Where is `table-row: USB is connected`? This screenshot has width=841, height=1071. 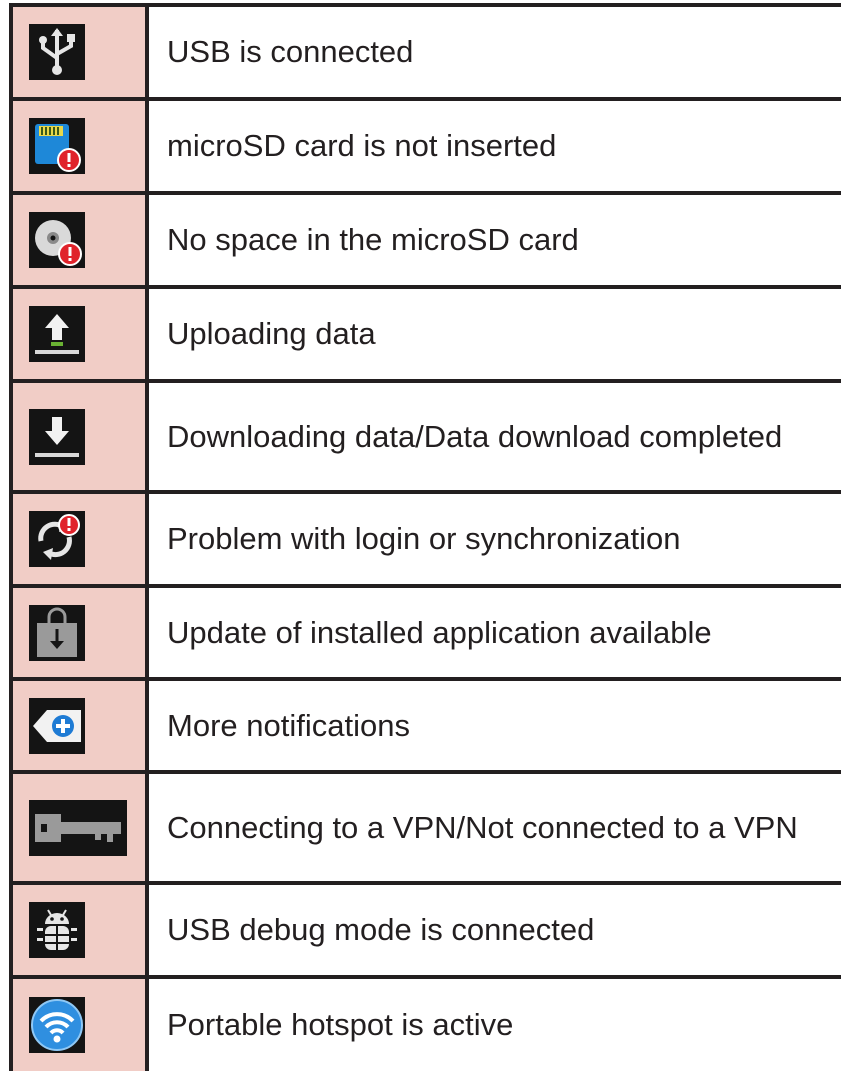 table-row: USB is connected is located at coordinates (427, 54).